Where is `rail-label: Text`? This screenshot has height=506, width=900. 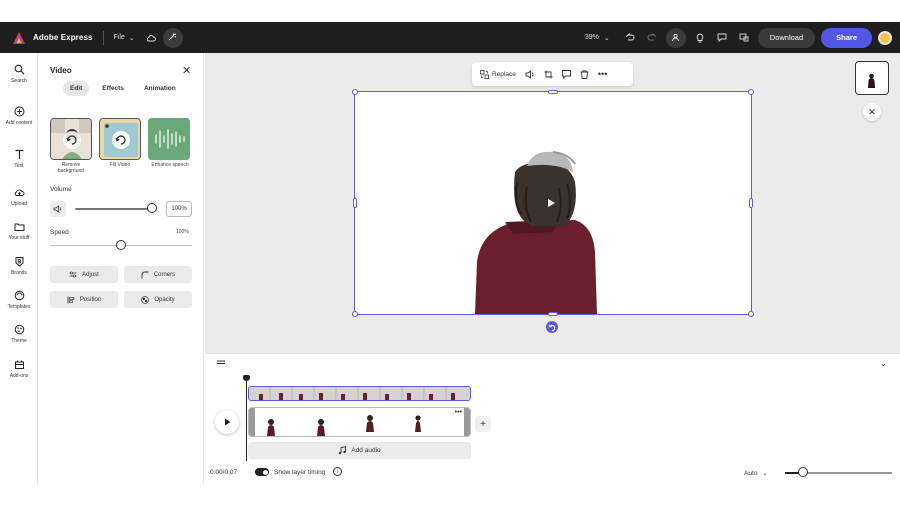 rail-label: Text is located at coordinates (19, 166).